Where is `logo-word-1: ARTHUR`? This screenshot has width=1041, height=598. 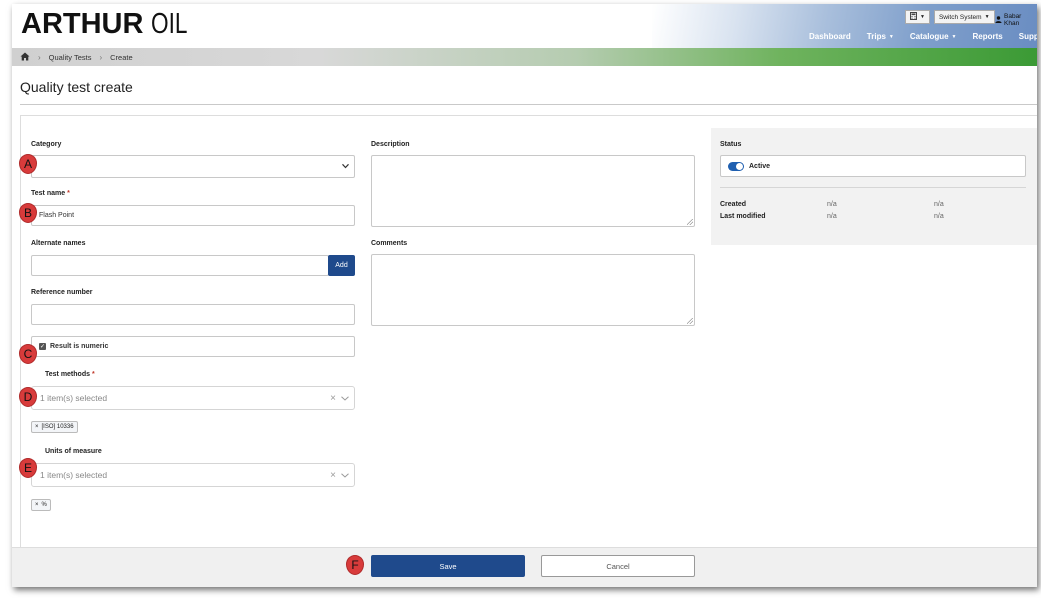
logo-word-1: ARTHUR is located at coordinates (82, 24).